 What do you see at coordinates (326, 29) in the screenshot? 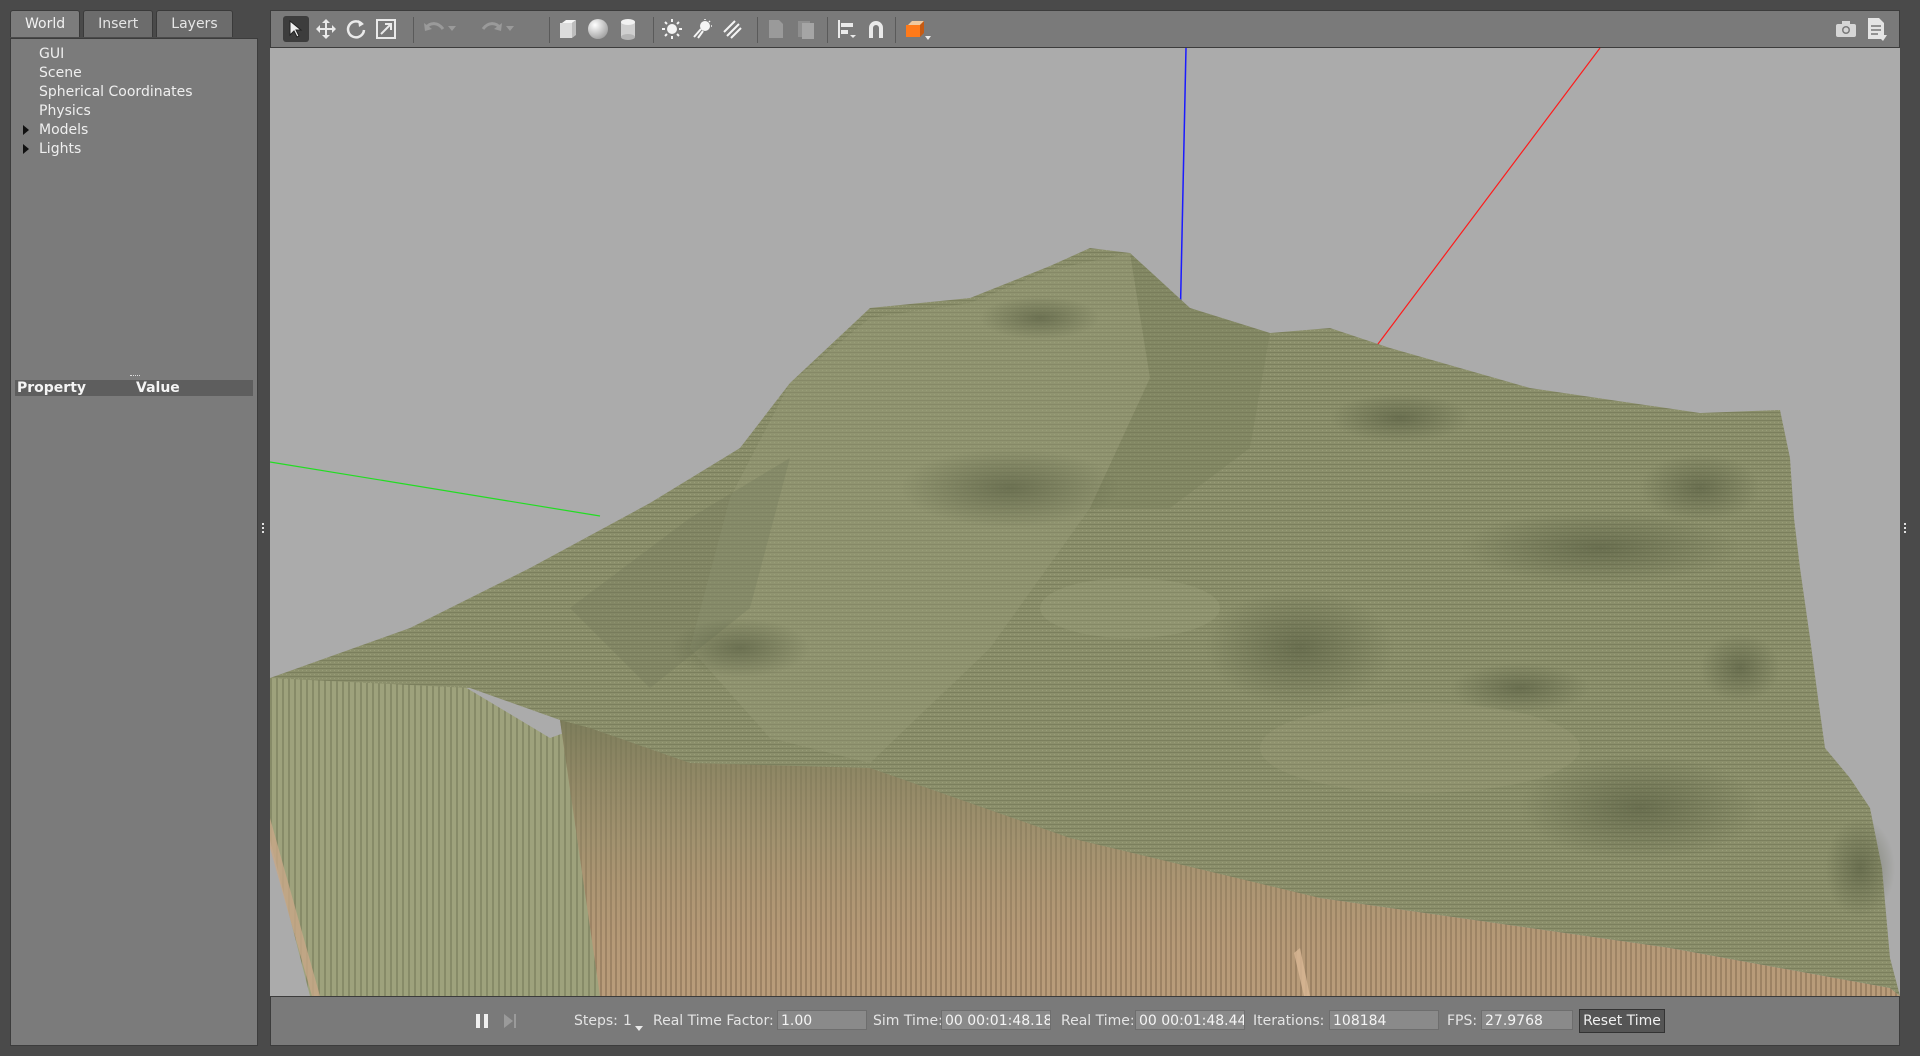
I see `translate-icon` at bounding box center [326, 29].